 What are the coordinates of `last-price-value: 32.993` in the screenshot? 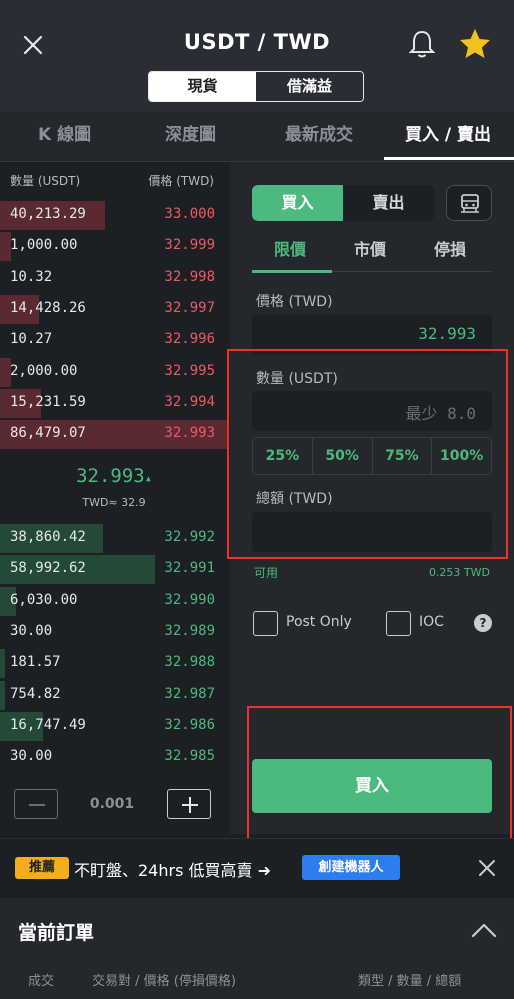 It's located at (110, 476).